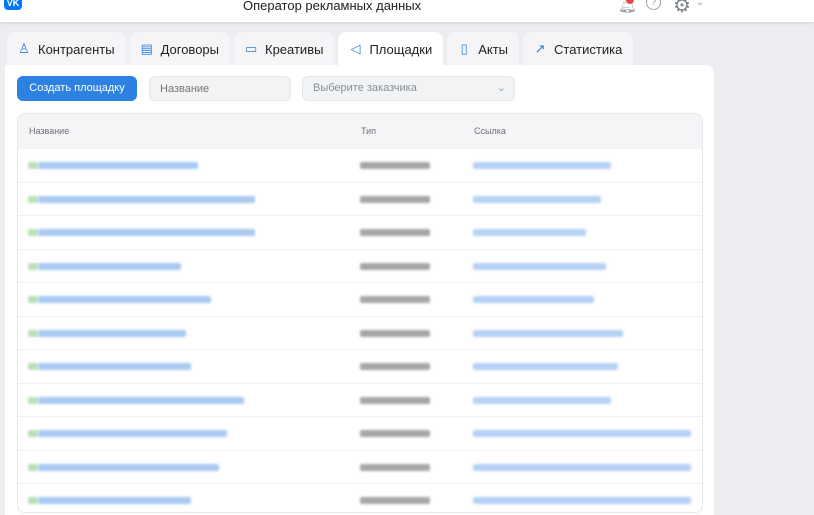 This screenshot has width=814, height=515. I want to click on customer-select: Выберите заказчика ⌄, so click(408, 88).